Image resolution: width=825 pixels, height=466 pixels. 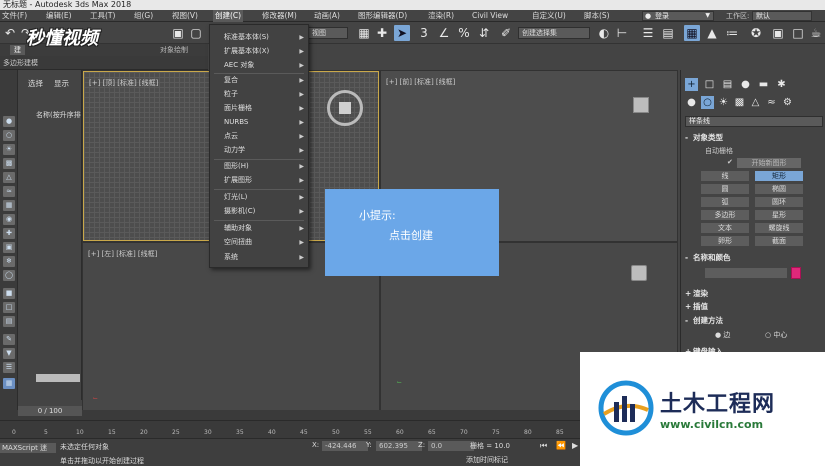 What do you see at coordinates (9, 219) in the screenshot?
I see `filter-xrefs-icon: ◉` at bounding box center [9, 219].